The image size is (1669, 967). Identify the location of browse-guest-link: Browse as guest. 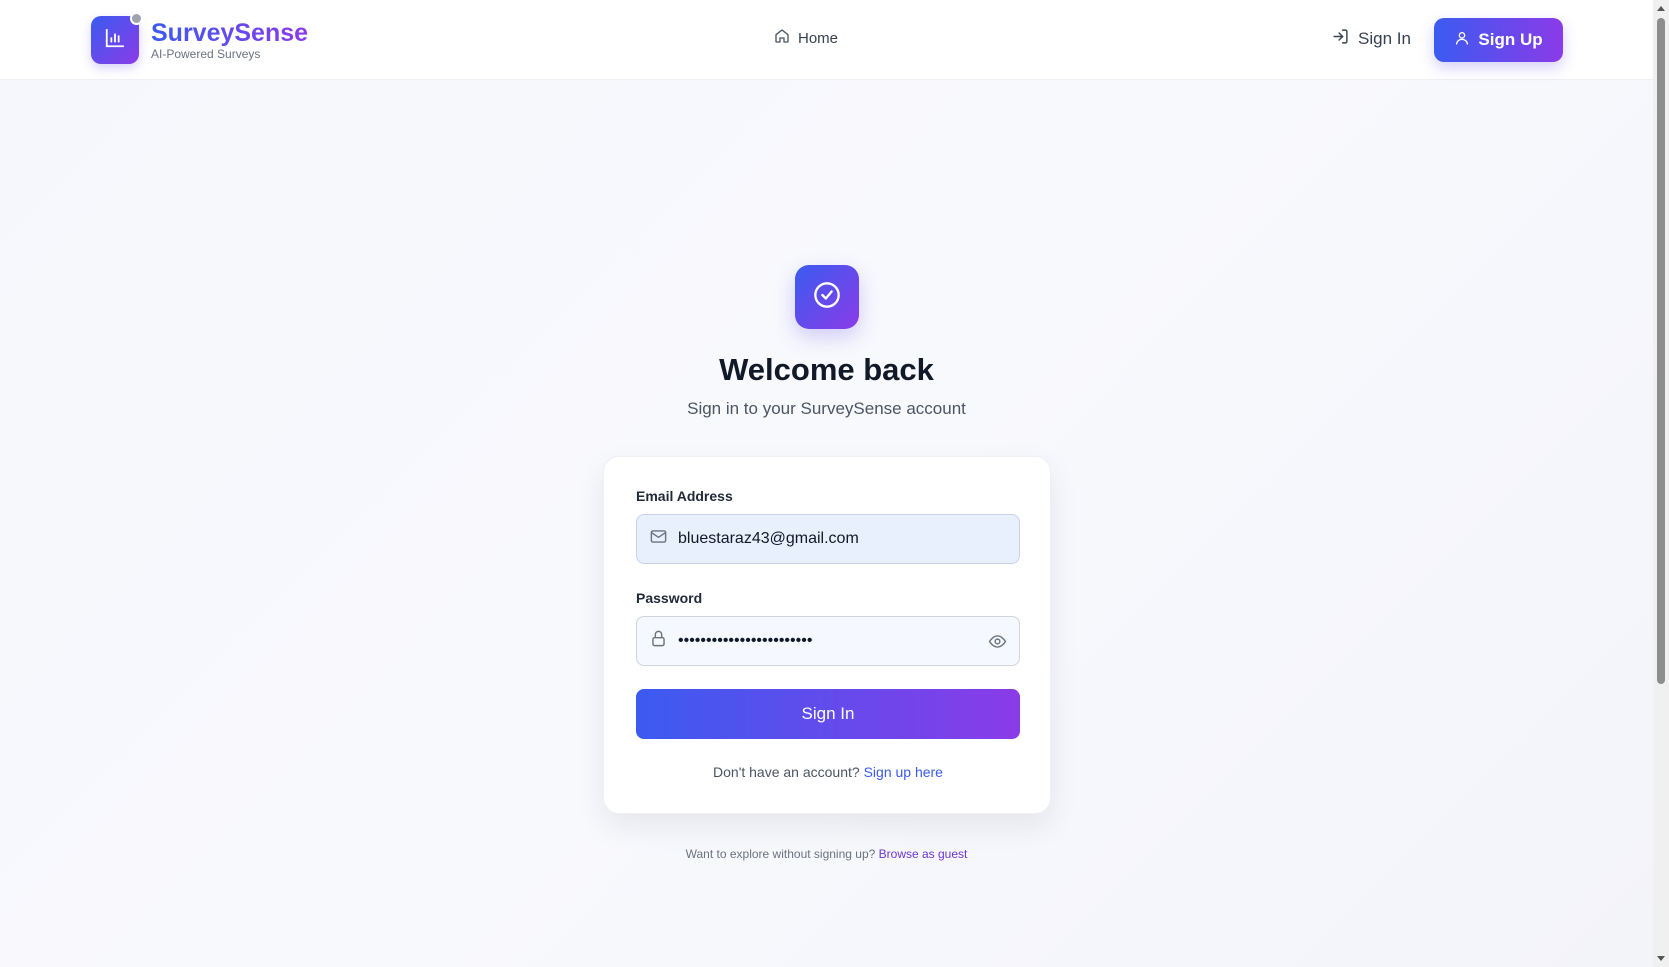
(923, 854).